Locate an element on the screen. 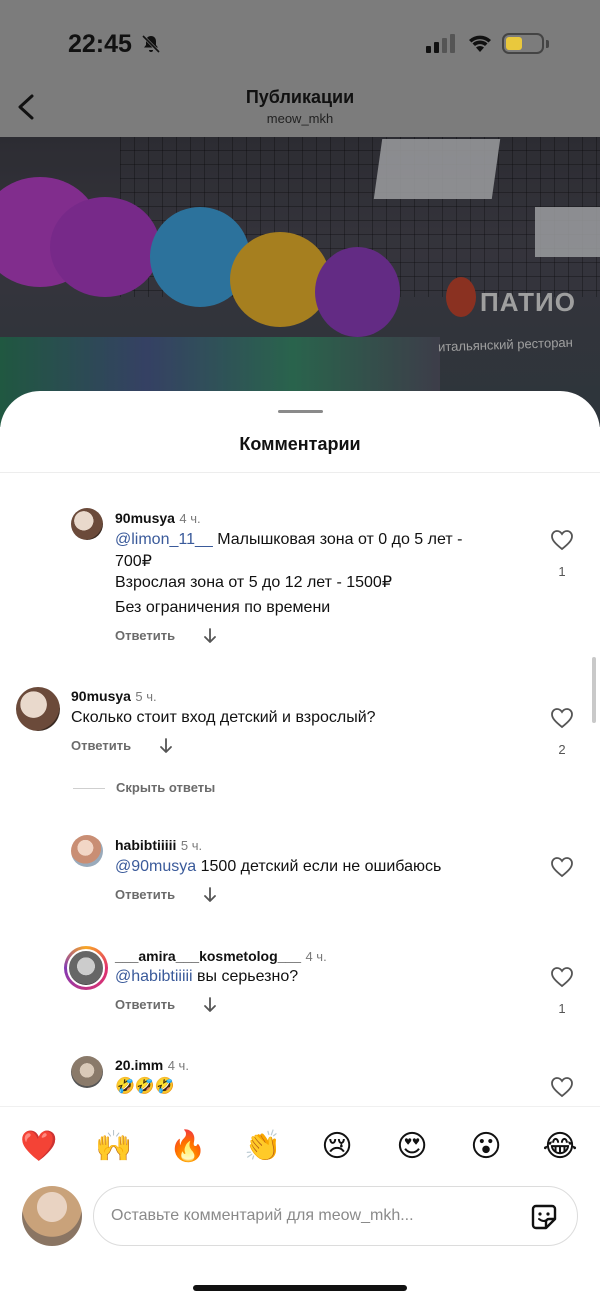  comment-header: 90musya 5 ч. is located at coordinates (114, 697).